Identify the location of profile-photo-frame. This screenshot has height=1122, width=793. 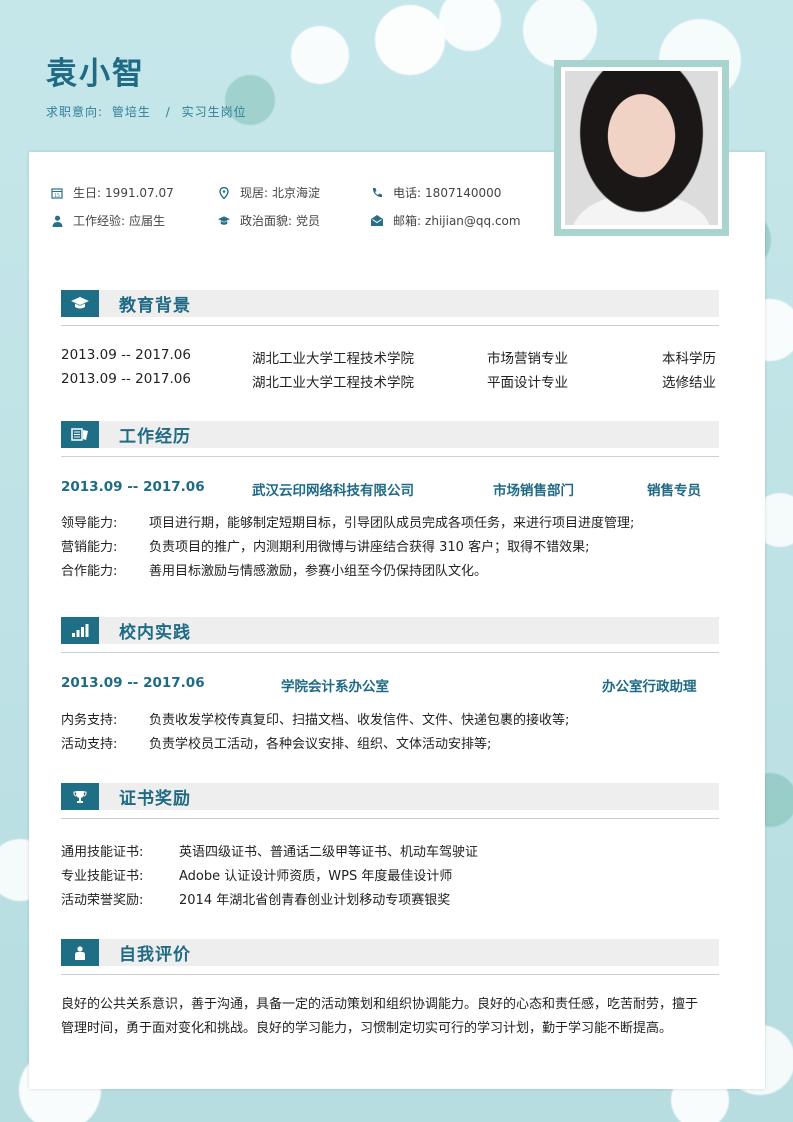
(641, 148).